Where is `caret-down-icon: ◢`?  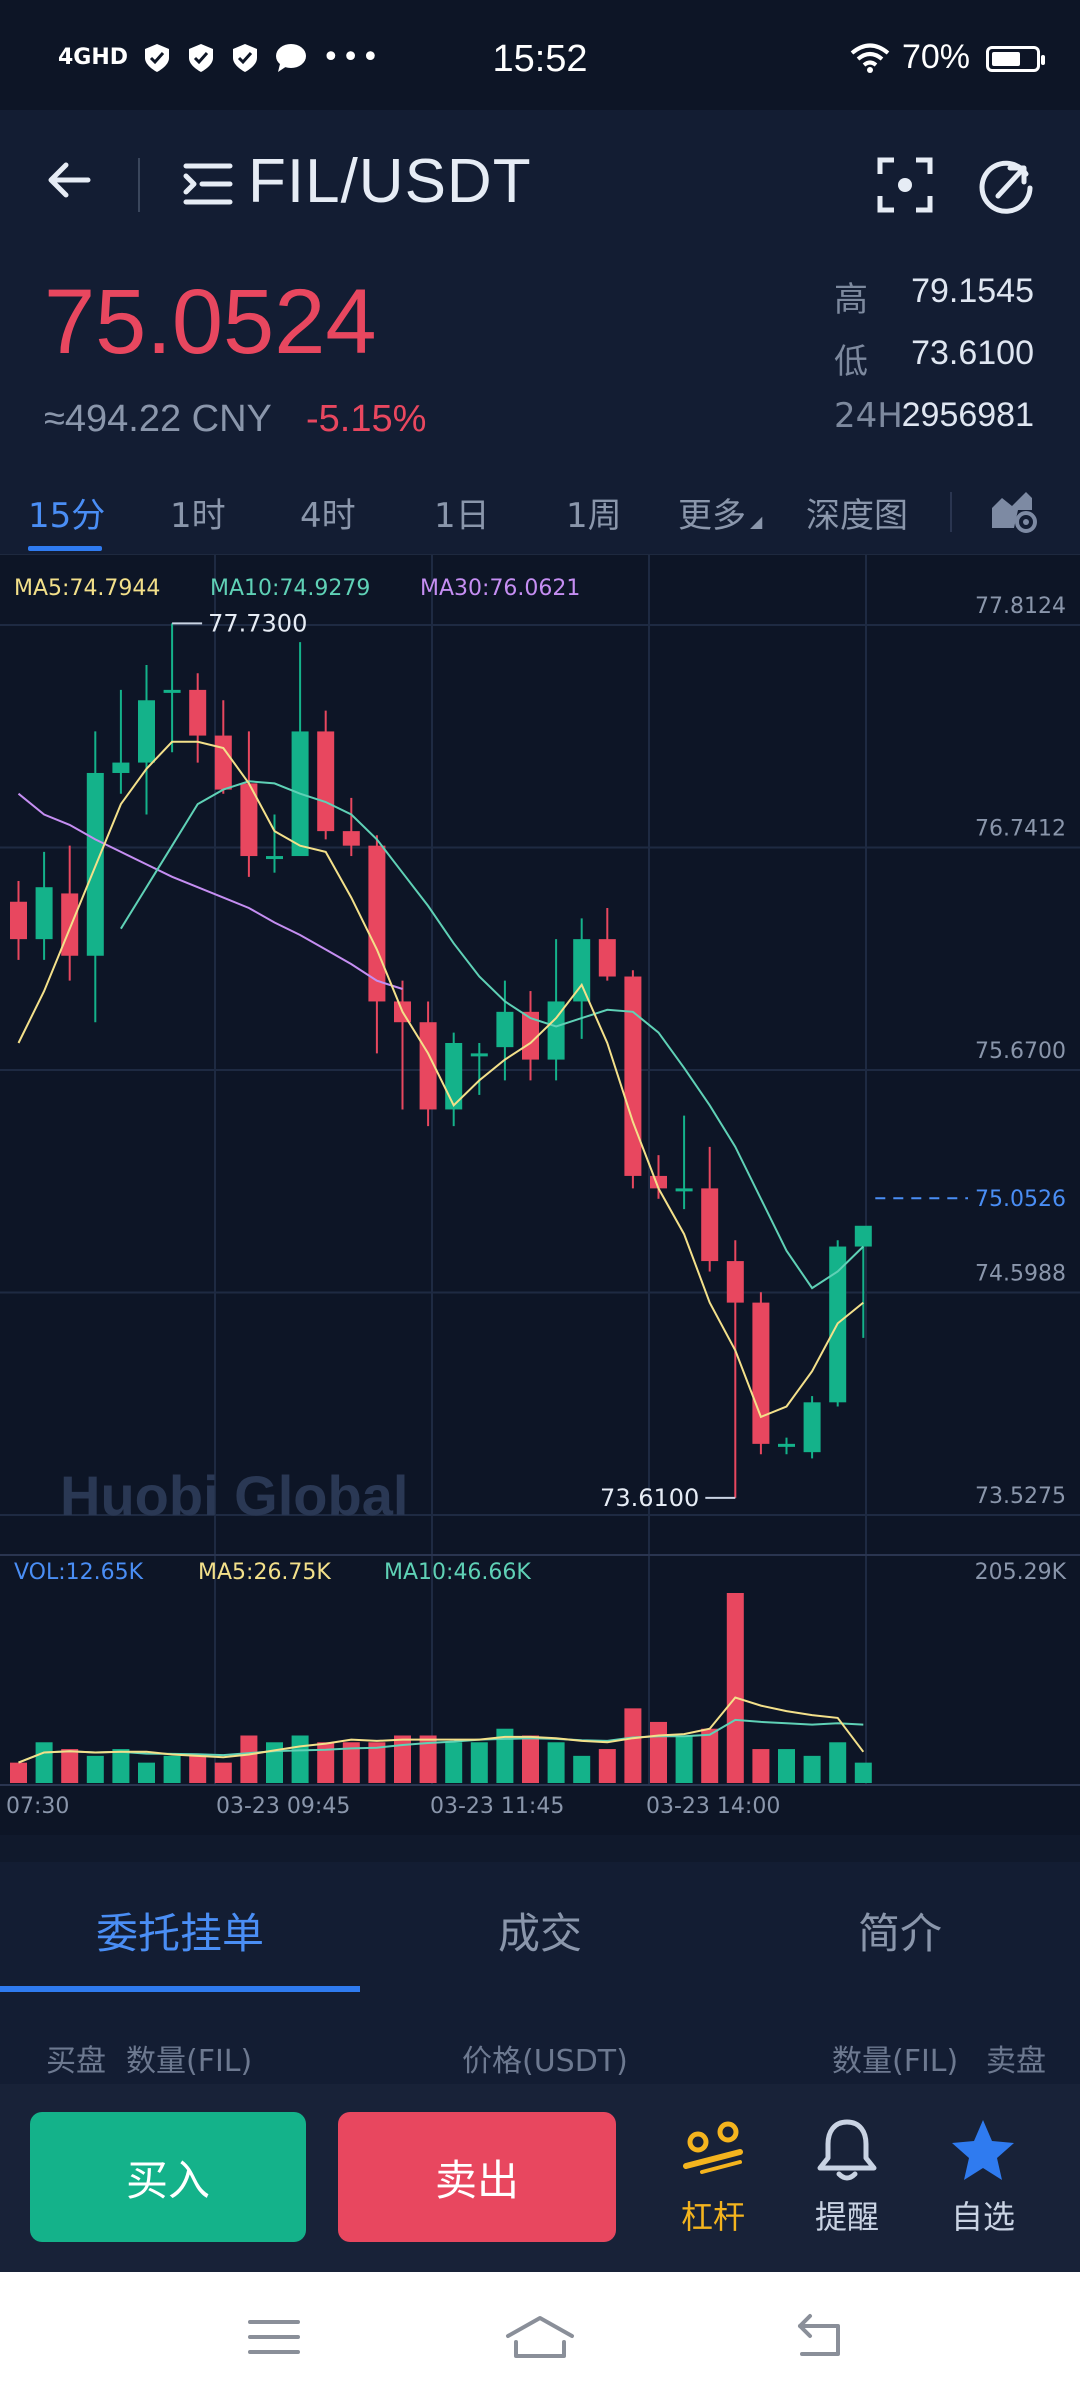 caret-down-icon: ◢ is located at coordinates (756, 521).